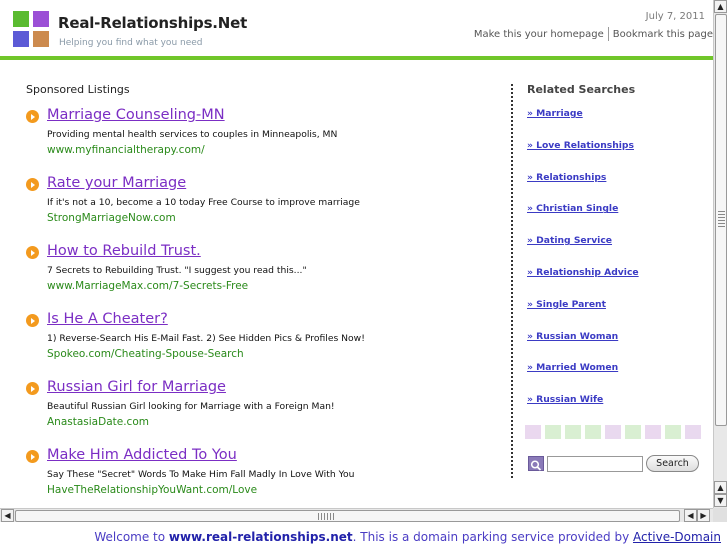 This screenshot has width=727, height=545. What do you see at coordinates (566, 304) in the screenshot?
I see `related-search-link: » Single Parent` at bounding box center [566, 304].